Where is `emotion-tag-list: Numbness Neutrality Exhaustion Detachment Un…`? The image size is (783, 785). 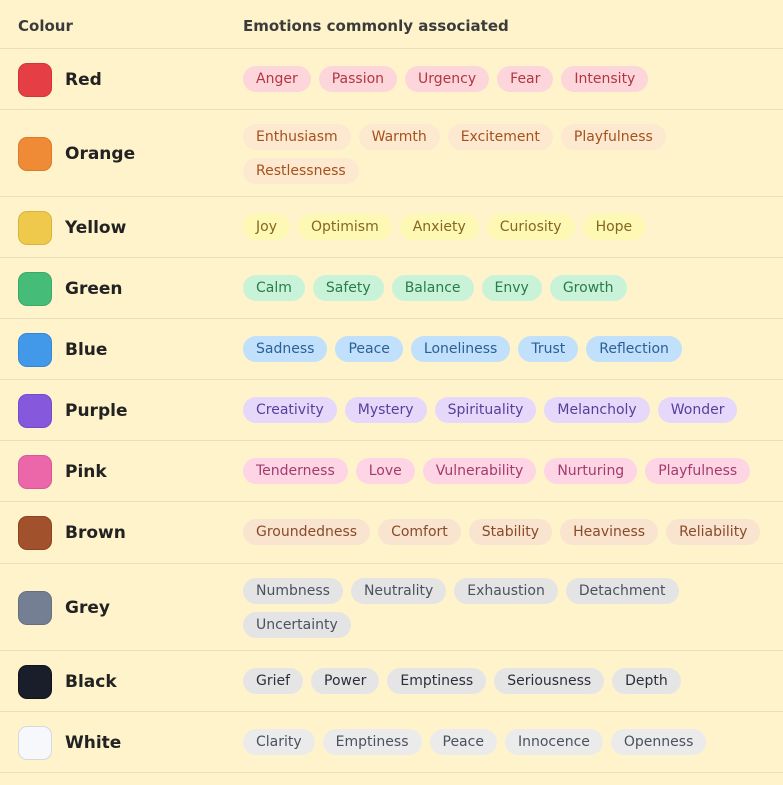
emotion-tag-list: Numbness Neutrality Exhaustion Detachment Un… is located at coordinates (508, 608).